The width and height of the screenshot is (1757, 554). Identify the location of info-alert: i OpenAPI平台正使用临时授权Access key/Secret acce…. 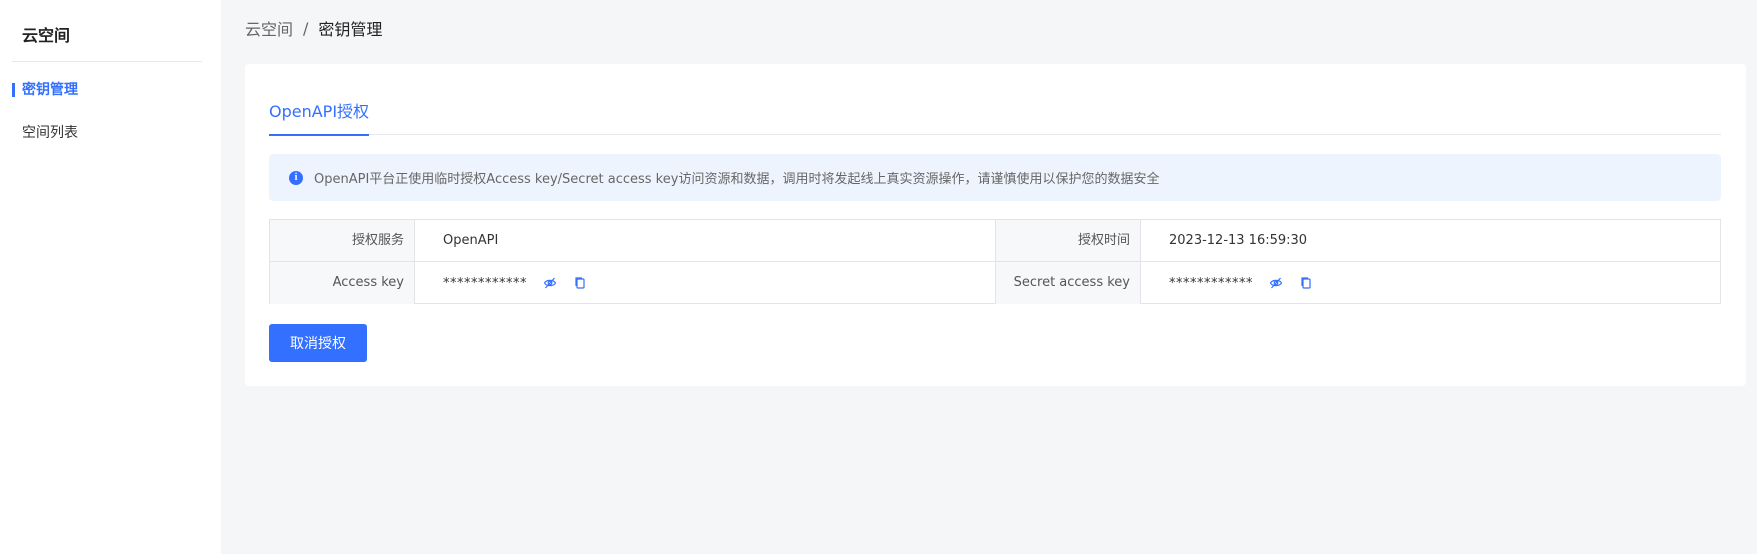
(995, 177).